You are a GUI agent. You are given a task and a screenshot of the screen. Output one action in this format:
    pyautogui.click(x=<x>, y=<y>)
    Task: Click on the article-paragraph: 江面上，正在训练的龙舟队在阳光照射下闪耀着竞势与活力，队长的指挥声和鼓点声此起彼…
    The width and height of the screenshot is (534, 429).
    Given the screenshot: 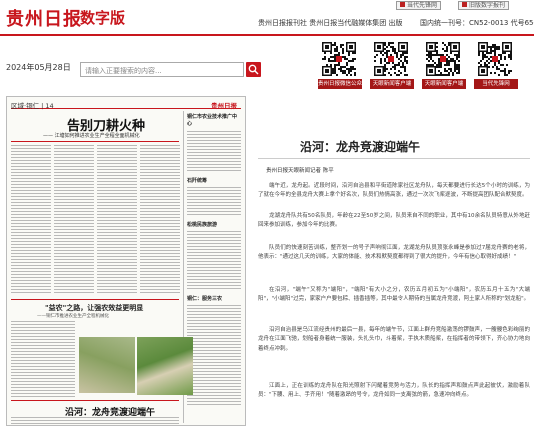 What is the action you would take?
    pyautogui.click(x=394, y=391)
    